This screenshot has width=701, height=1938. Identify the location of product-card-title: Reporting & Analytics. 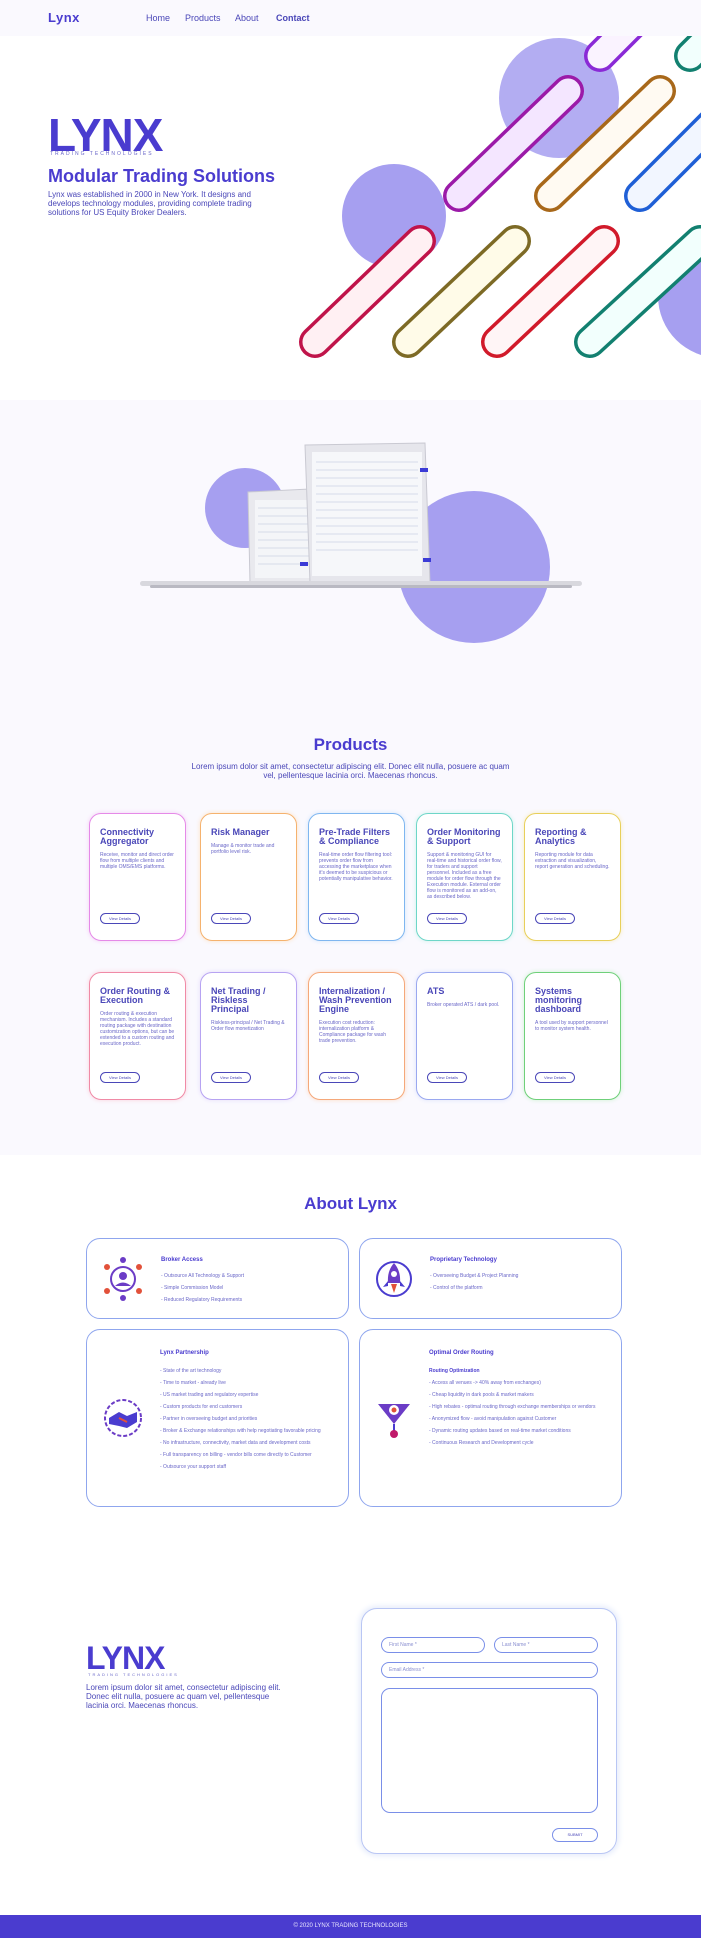
(561, 836).